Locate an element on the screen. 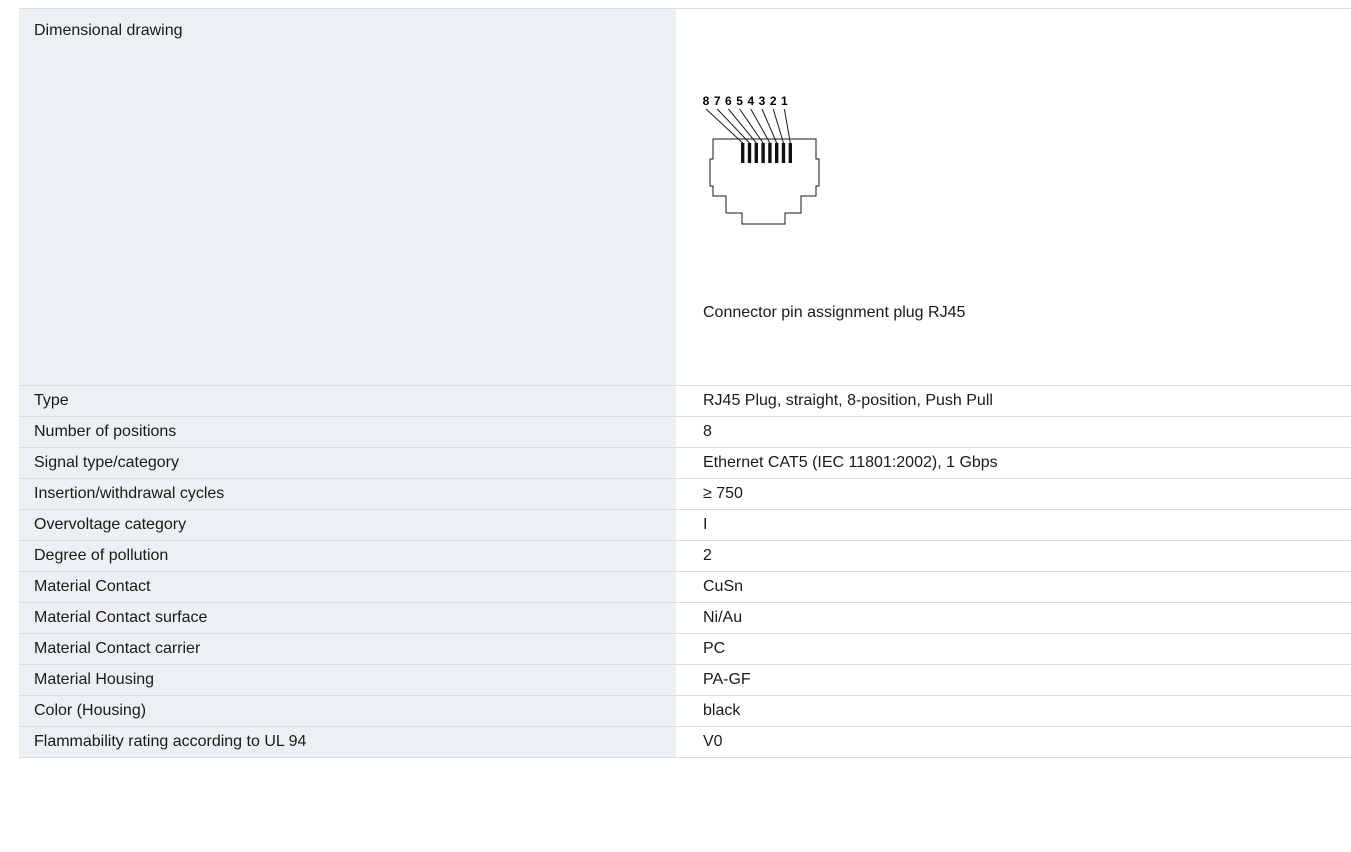  table-row: Number of positions 8 is located at coordinates (685, 432).